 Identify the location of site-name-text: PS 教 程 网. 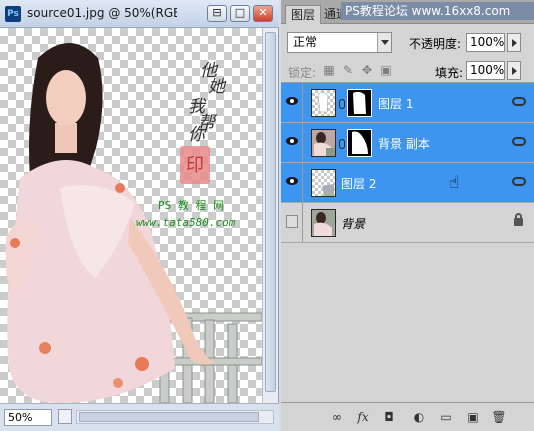
(191, 205).